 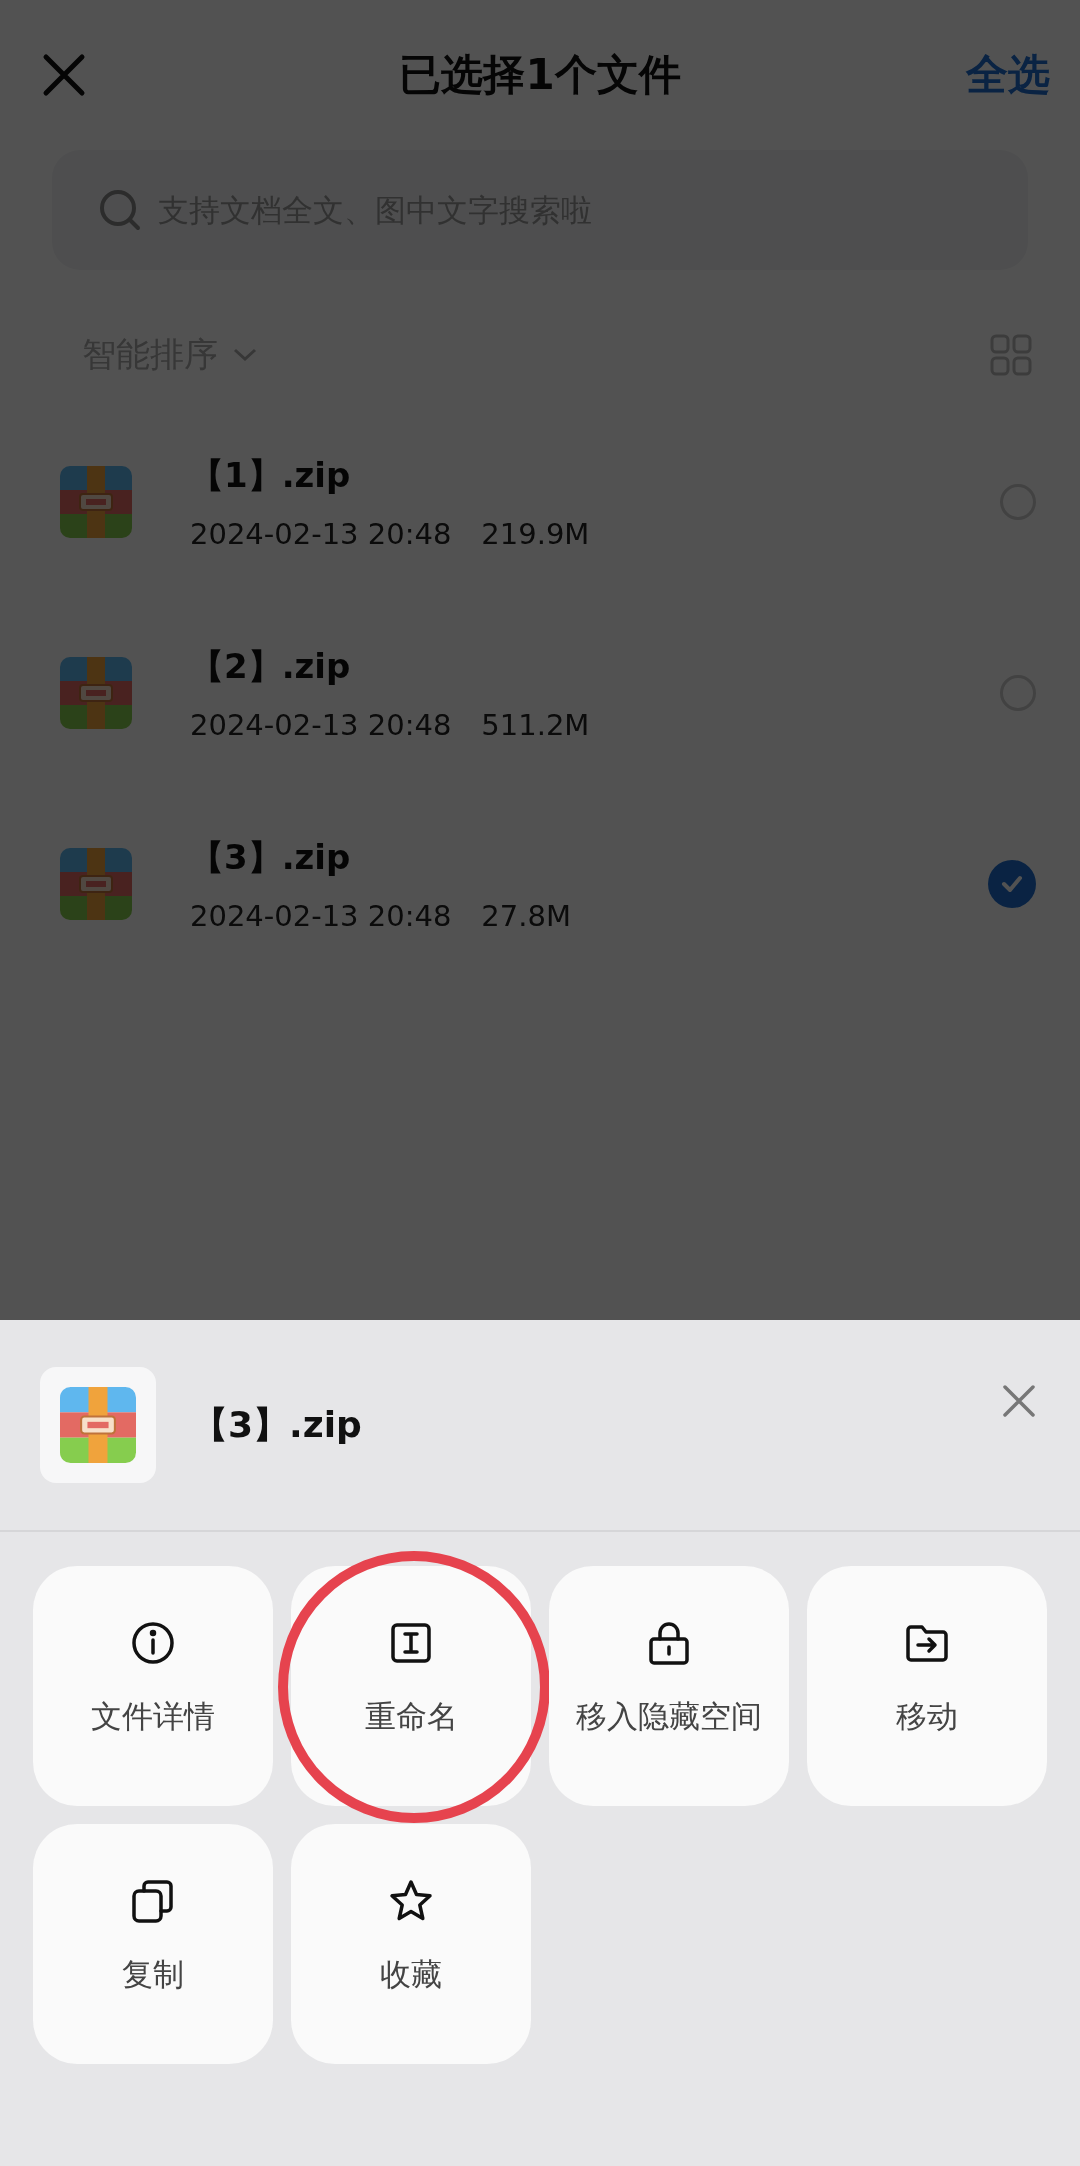 I want to click on action-button: 移动, so click(x=927, y=1686).